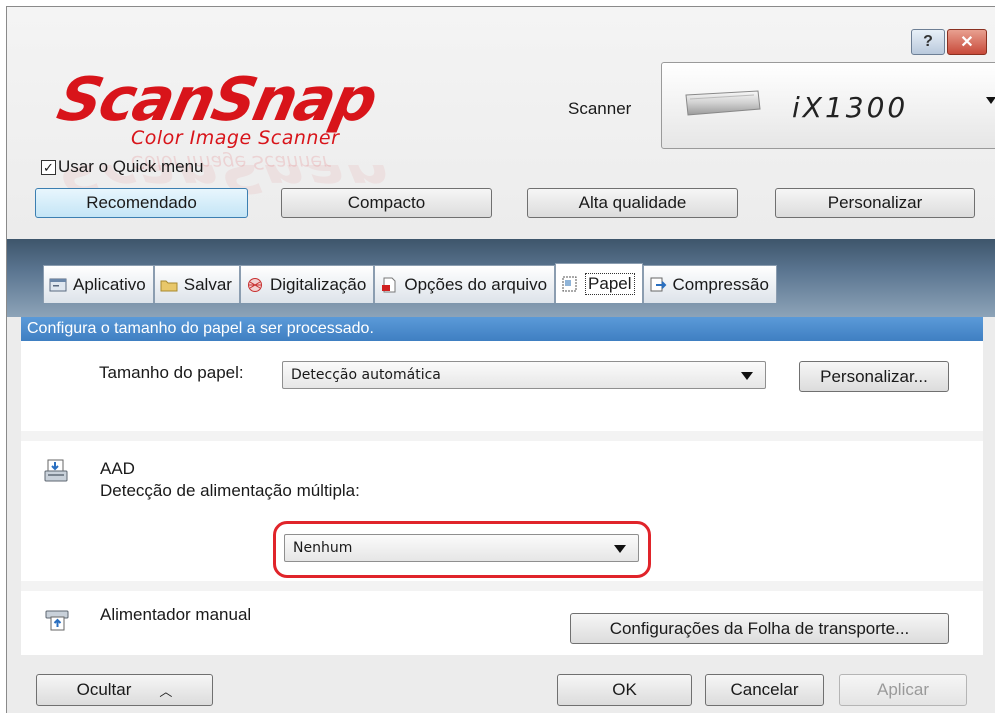  Describe the element at coordinates (501, 685) in the screenshot. I see `footer-bar: Ocultar ︿ OK Cancelar Aplicar` at that location.